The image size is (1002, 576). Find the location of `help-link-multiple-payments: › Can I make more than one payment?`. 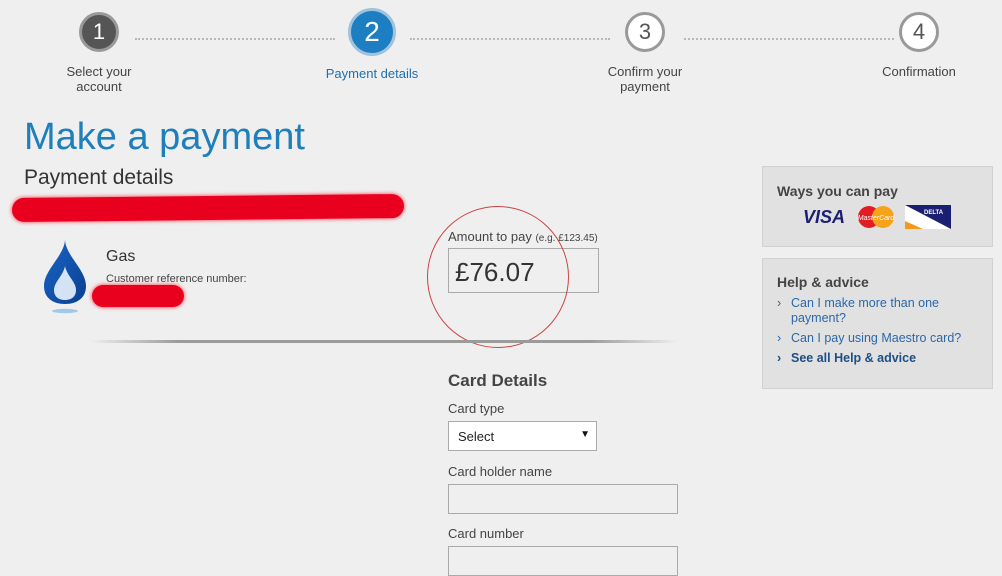

help-link-multiple-payments: › Can I make more than one payment? is located at coordinates (877, 311).